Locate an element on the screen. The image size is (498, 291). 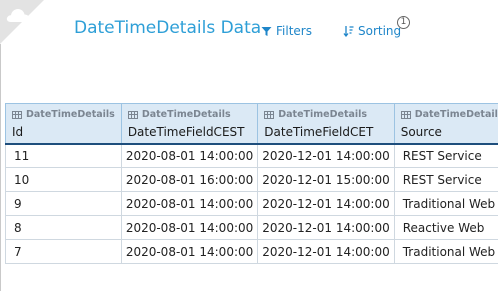
cell-source: Reactive Web is located at coordinates (445, 227).